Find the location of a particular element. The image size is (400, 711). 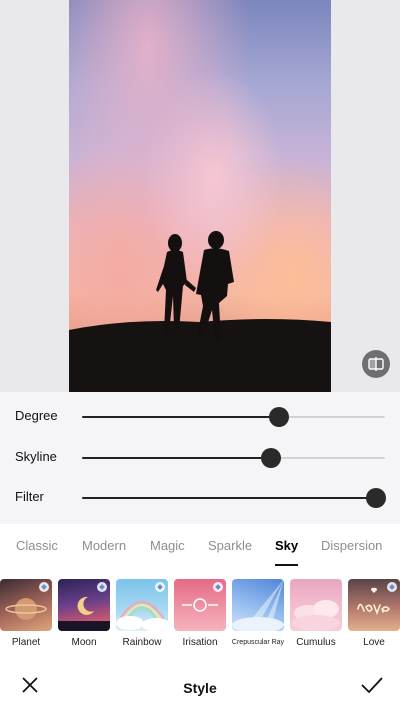

love-thumbnail is located at coordinates (374, 605).